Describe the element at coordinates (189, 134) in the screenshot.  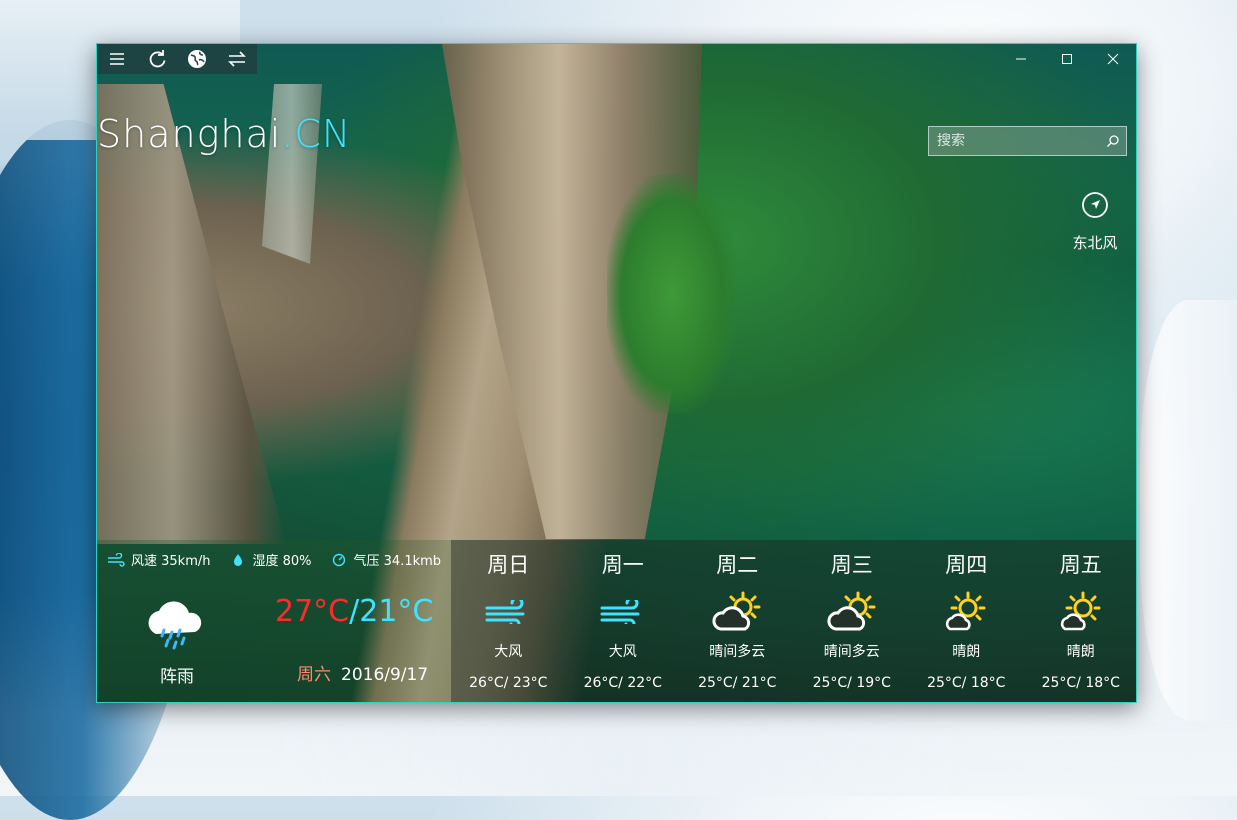
I see `city-name: Shanghai` at that location.